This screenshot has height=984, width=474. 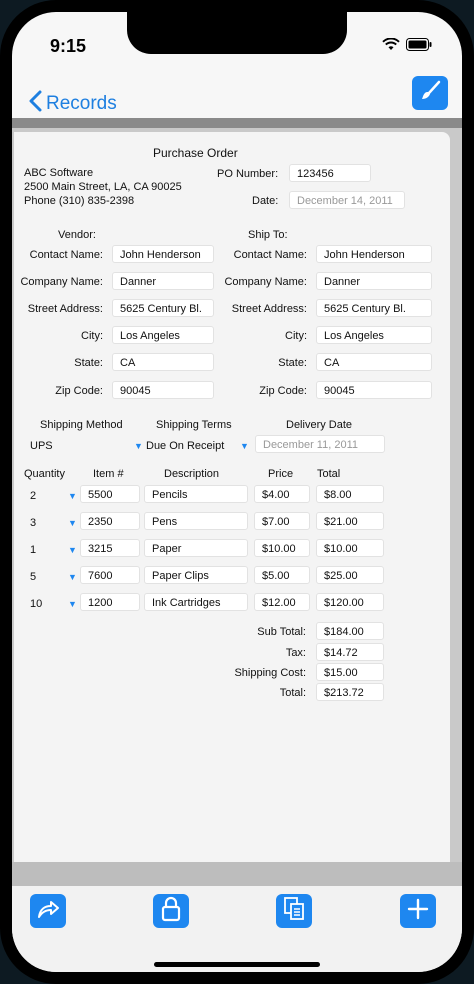 I want to click on vendor-header: Vendor:, so click(x=77, y=235).